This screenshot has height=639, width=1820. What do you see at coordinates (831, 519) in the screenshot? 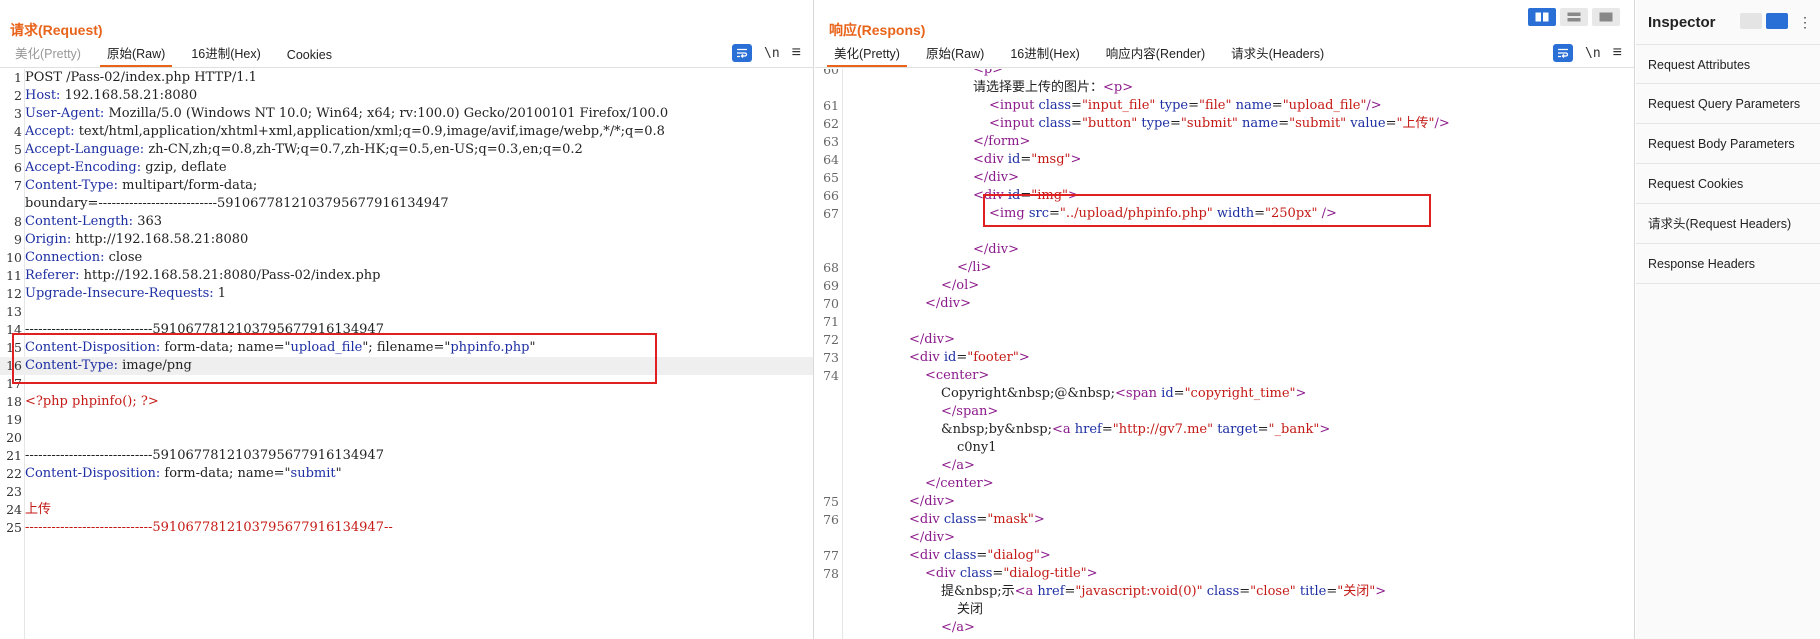
I see `line-number: 76` at bounding box center [831, 519].